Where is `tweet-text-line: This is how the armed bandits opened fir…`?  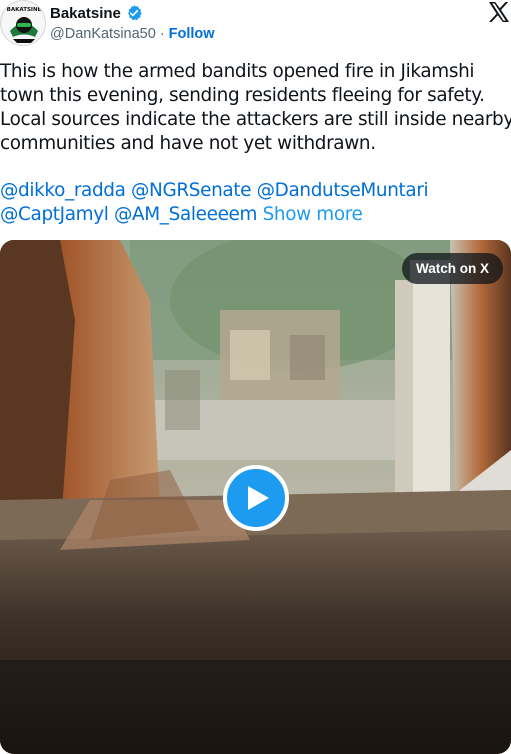
tweet-text-line: This is how the armed bandits opened fir… is located at coordinates (237, 71).